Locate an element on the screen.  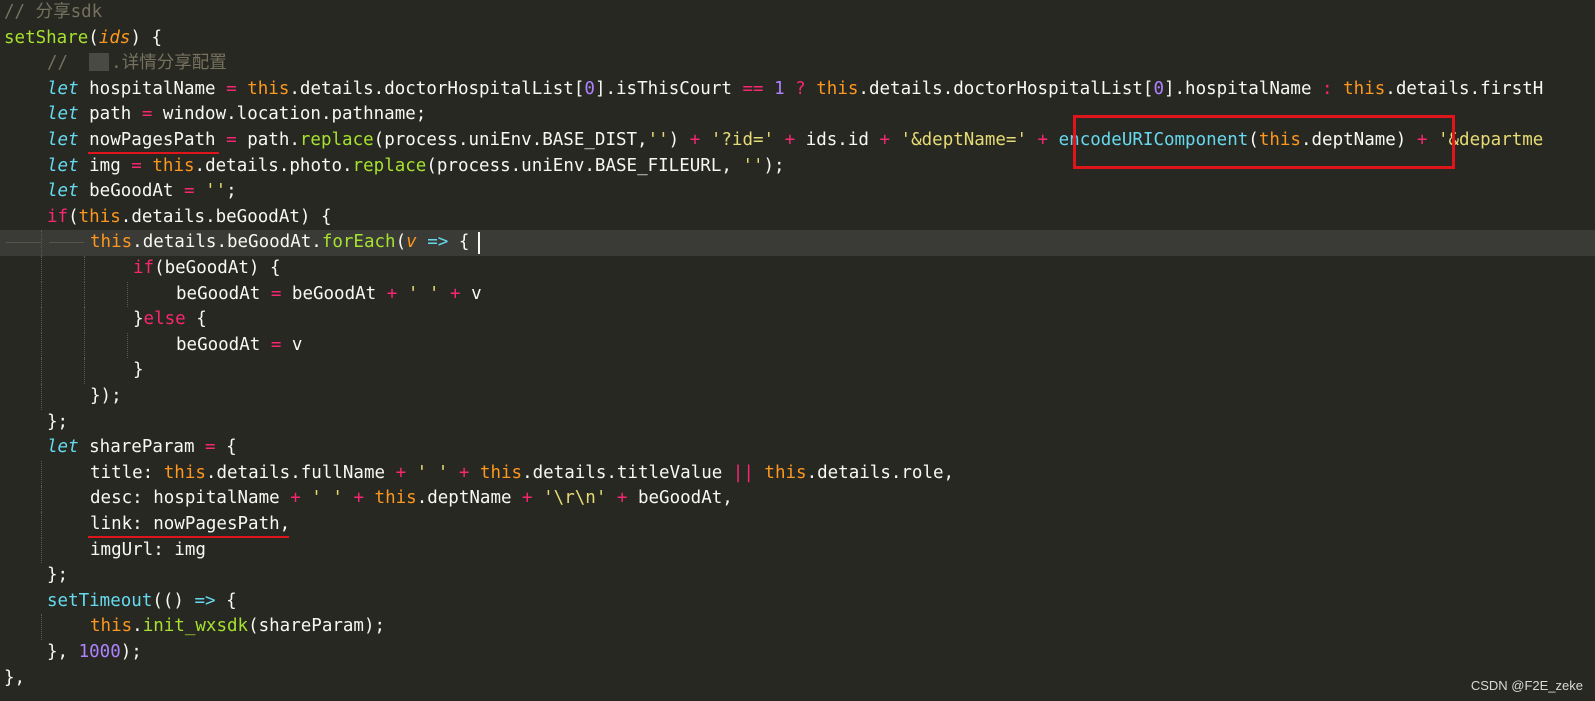
code-token: beGoodAt is located at coordinates (223, 293).